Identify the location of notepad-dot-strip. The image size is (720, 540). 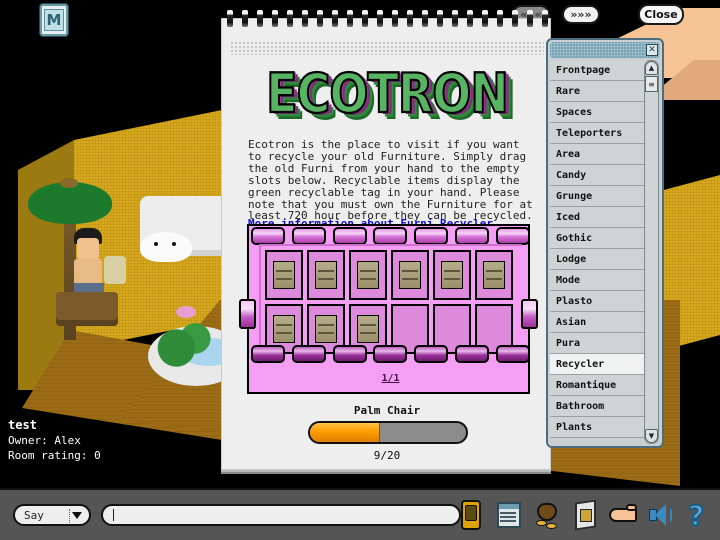
(387, 48).